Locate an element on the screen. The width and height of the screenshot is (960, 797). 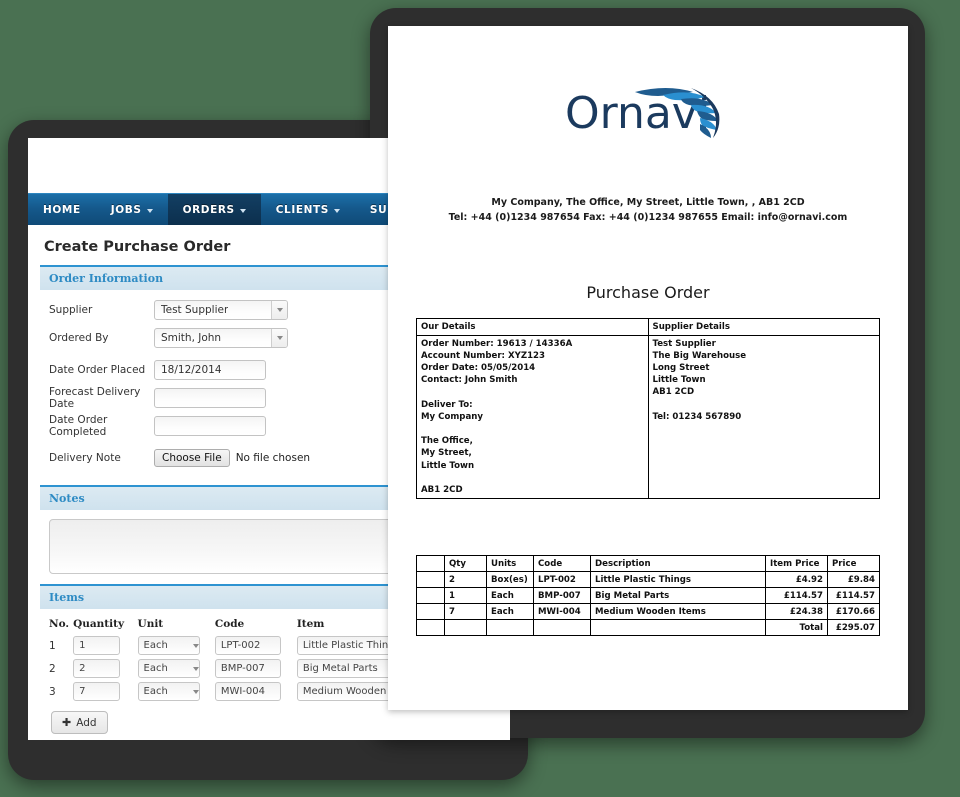
total-label: Total is located at coordinates (796, 628).